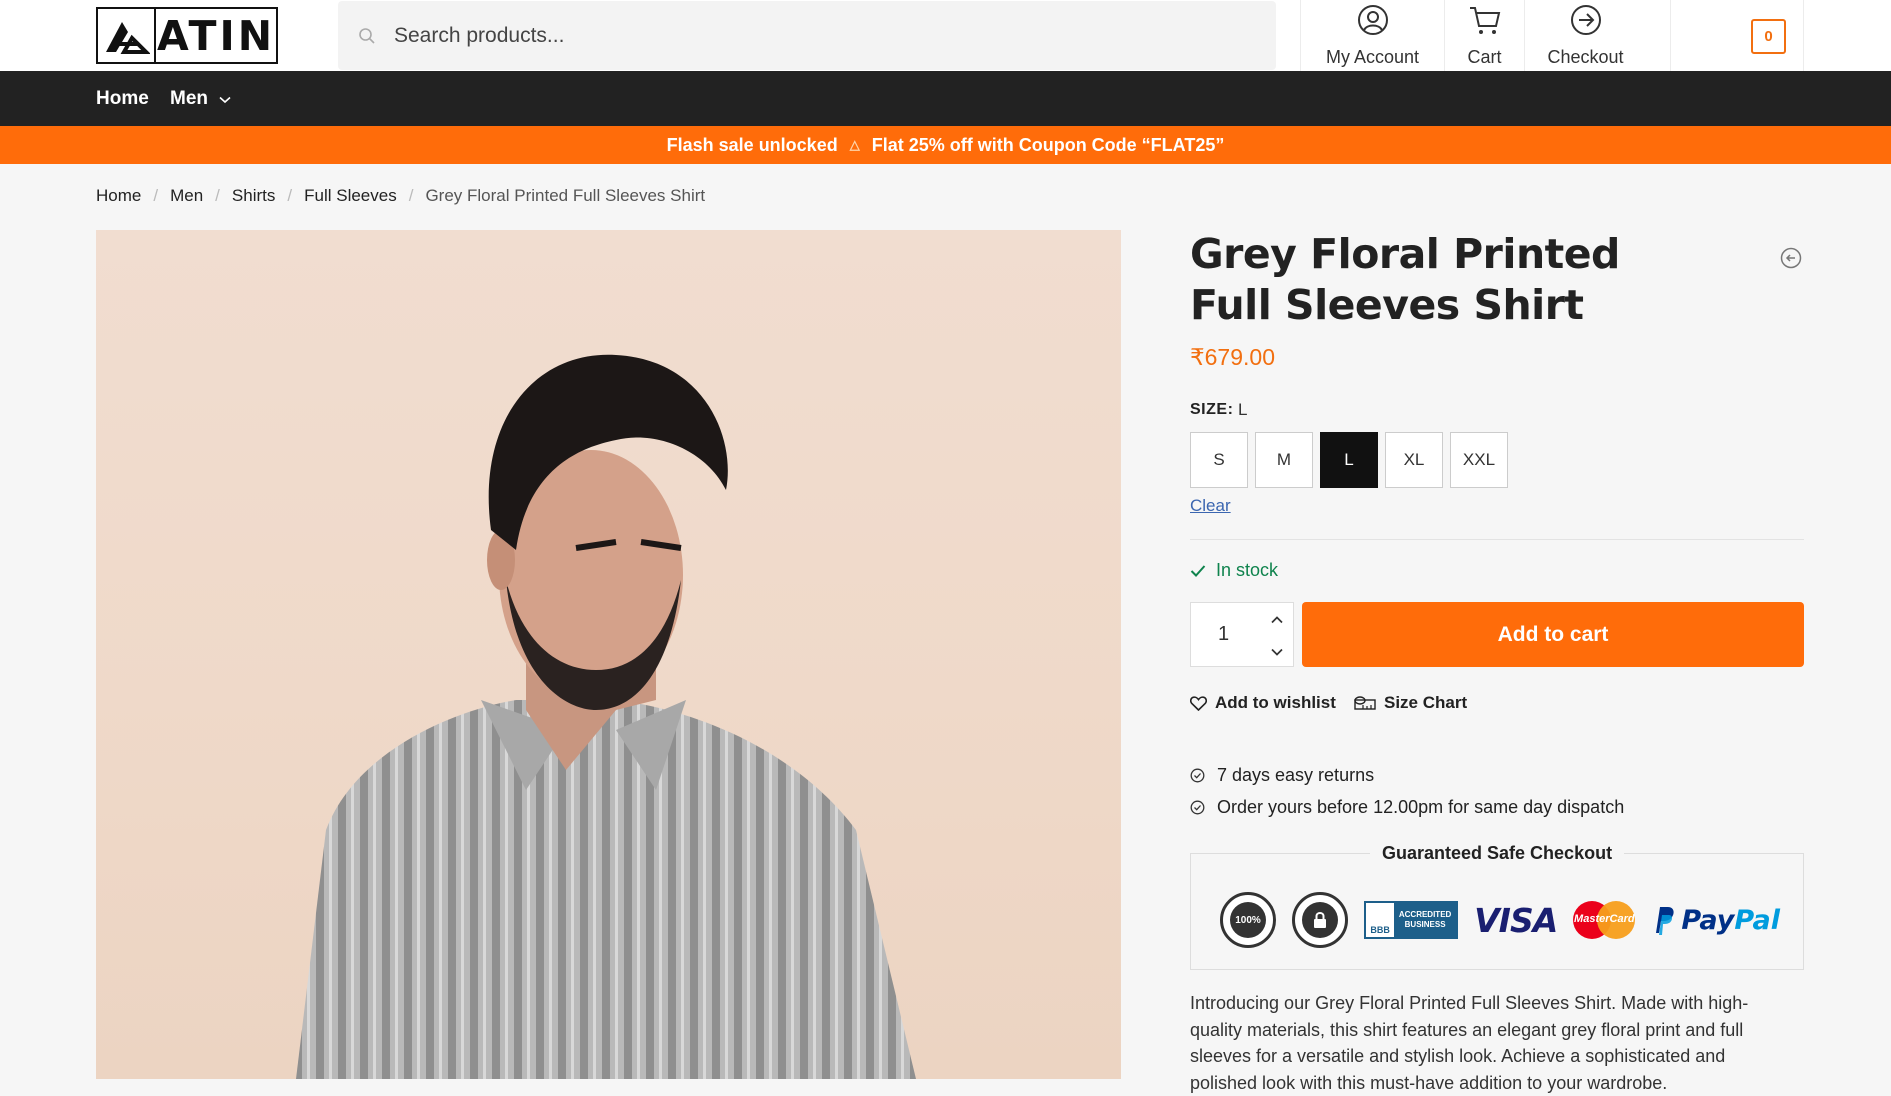 The width and height of the screenshot is (1891, 1096). Describe the element at coordinates (1219, 460) in the screenshot. I see `size-option-s: S` at that location.